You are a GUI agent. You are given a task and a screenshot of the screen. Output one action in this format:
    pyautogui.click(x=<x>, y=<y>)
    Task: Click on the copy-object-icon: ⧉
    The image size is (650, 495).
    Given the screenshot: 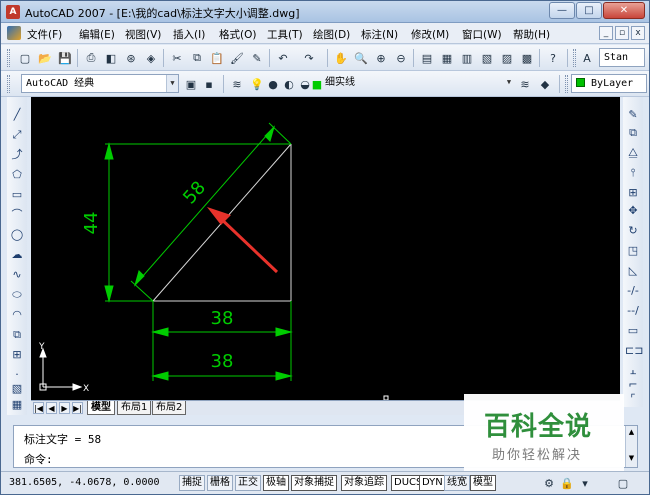 What is the action you would take?
    pyautogui.click(x=633, y=133)
    